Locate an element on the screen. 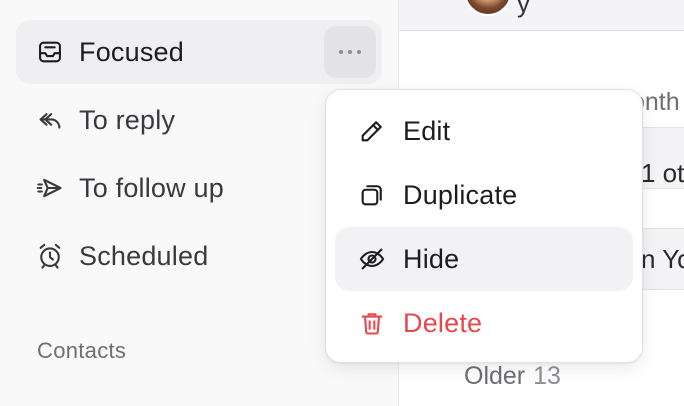 Image resolution: width=684 pixels, height=406 pixels. alarm-clock-icon is located at coordinates (50, 256).